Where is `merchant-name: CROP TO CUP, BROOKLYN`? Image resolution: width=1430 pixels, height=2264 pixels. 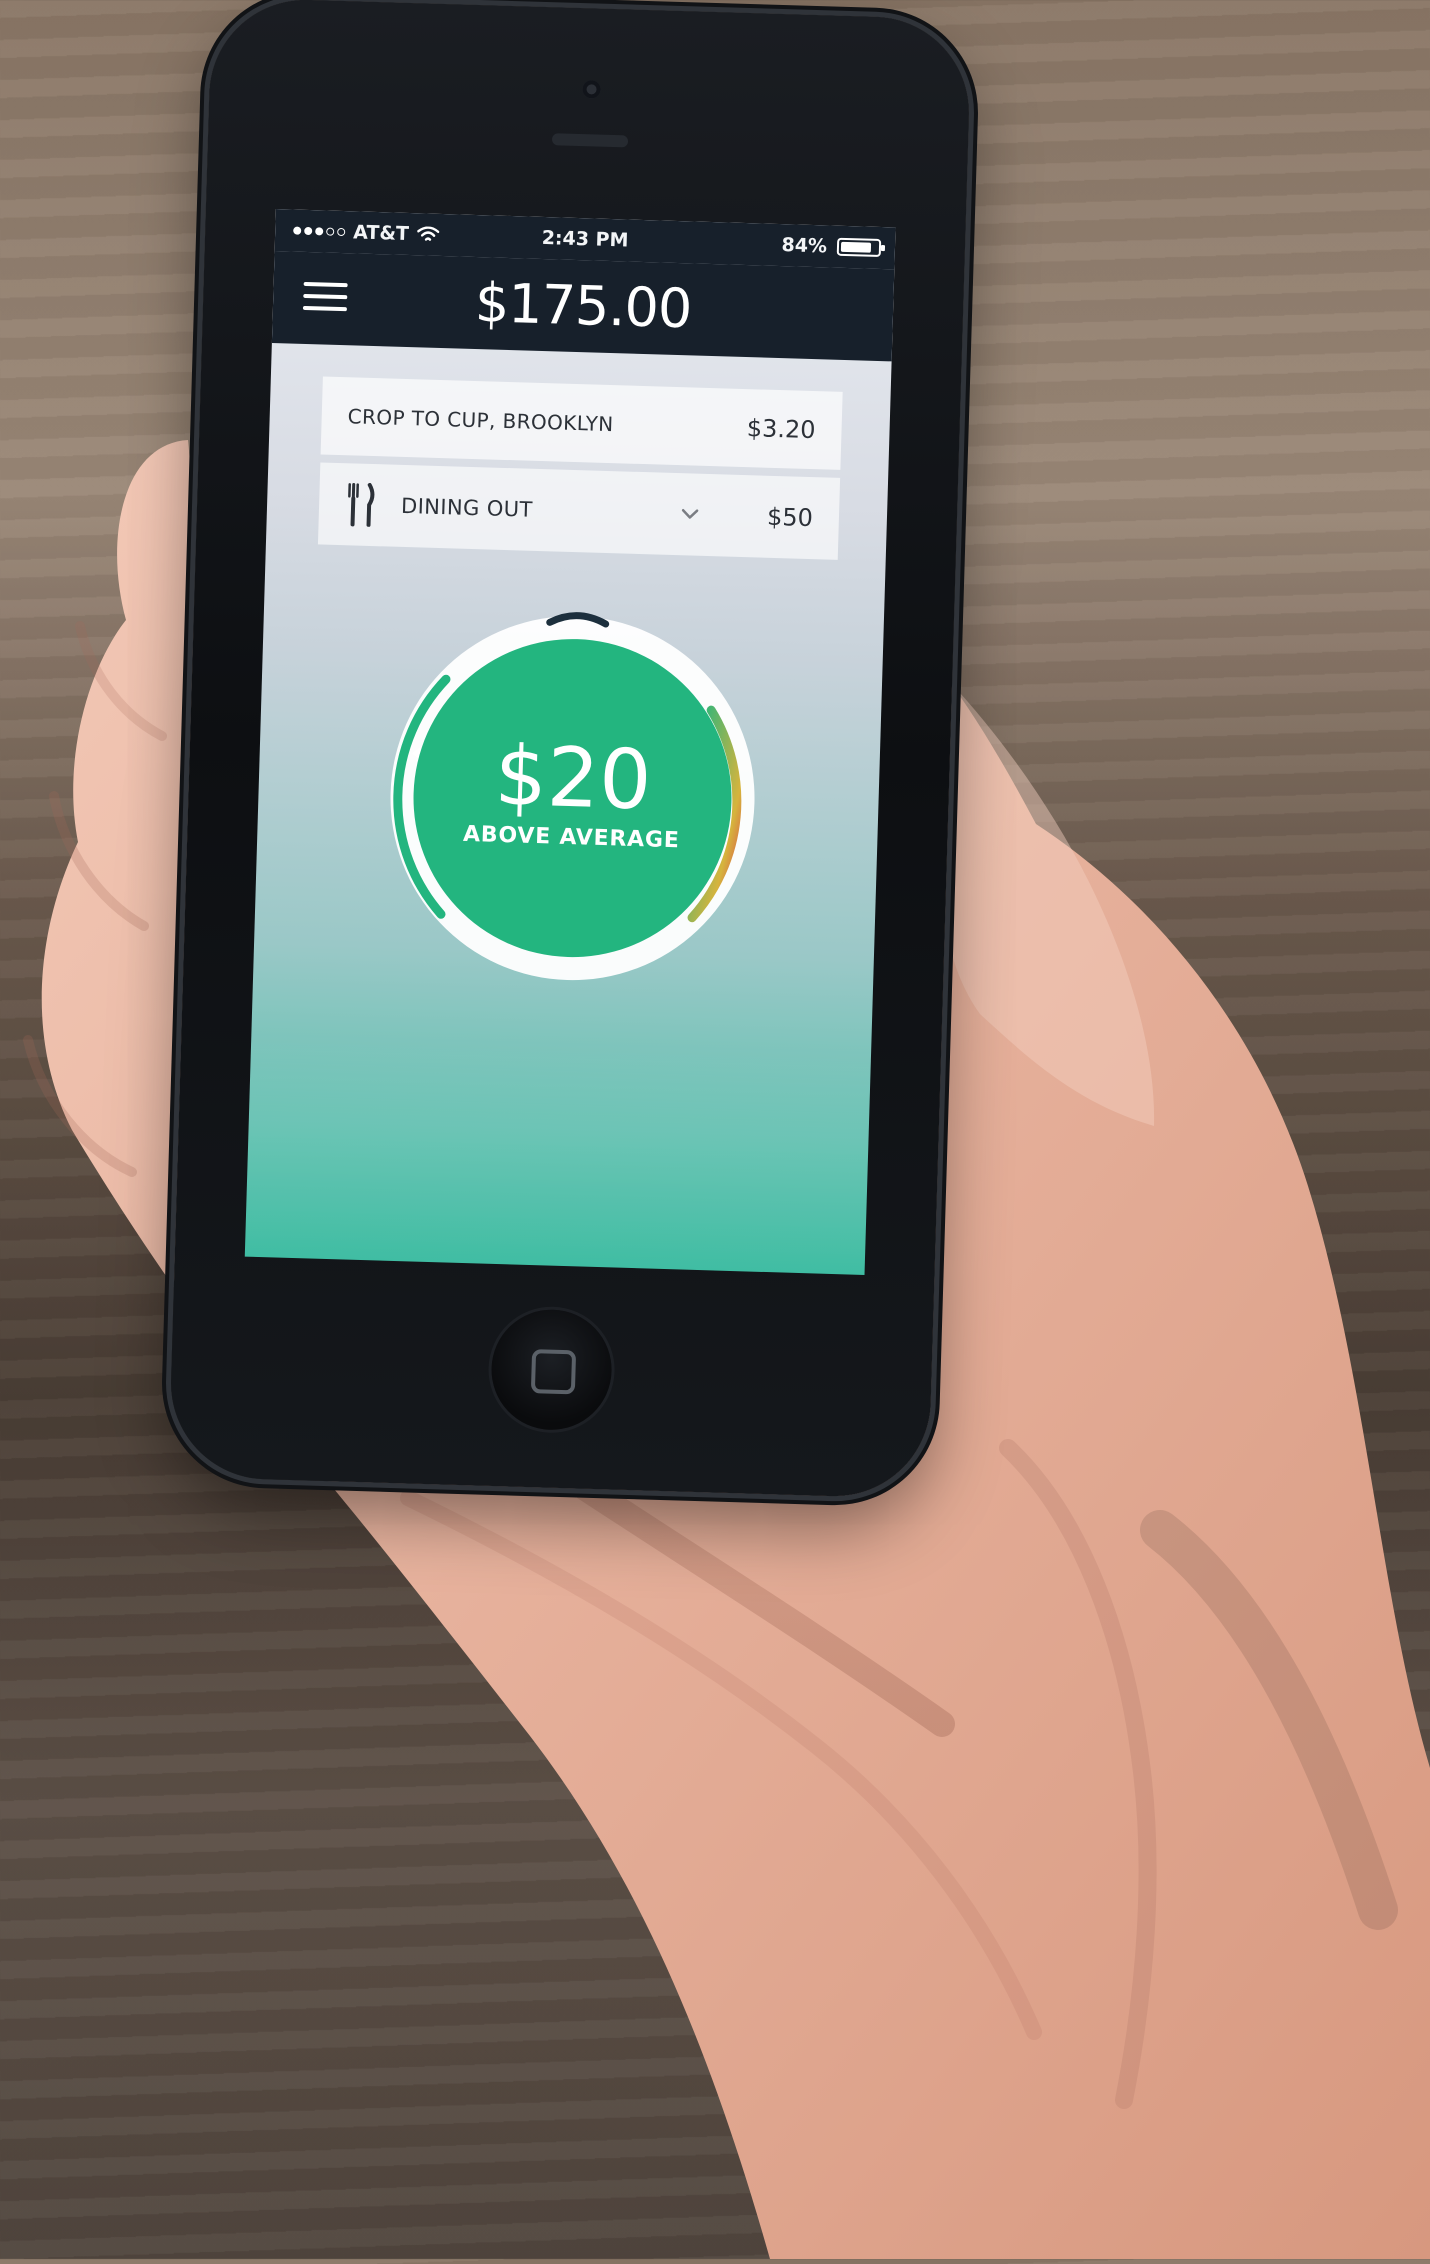 merchant-name: CROP TO CUP, BROOKLYN is located at coordinates (480, 420).